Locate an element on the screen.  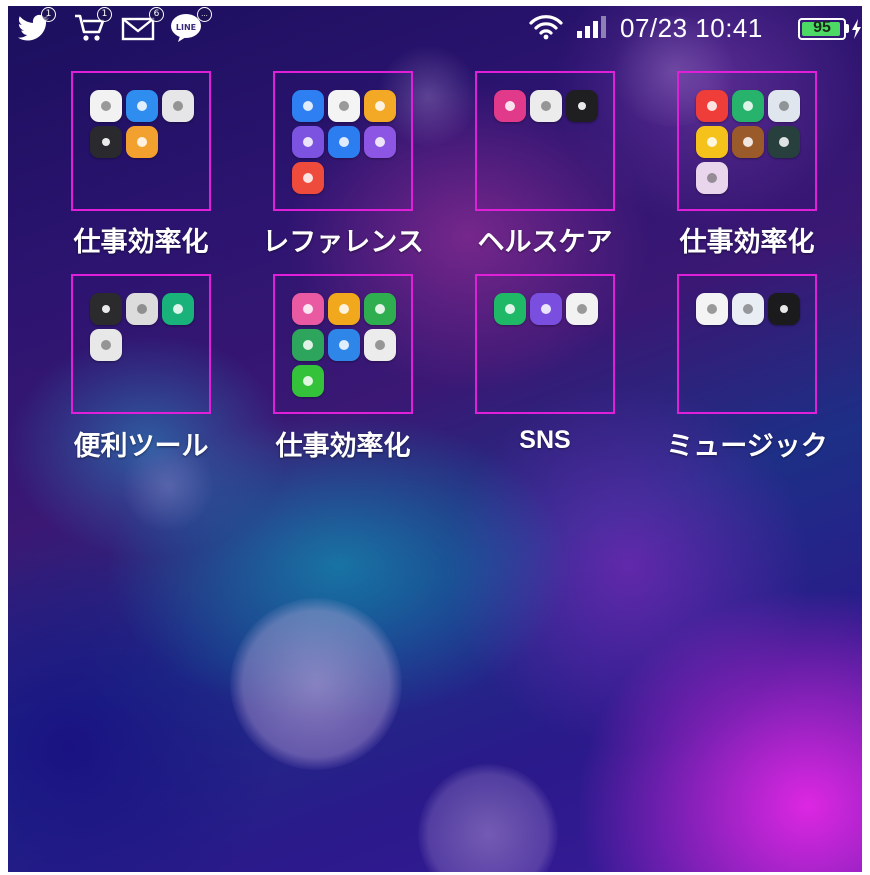
shazam-app-icon is located at coordinates (748, 309).